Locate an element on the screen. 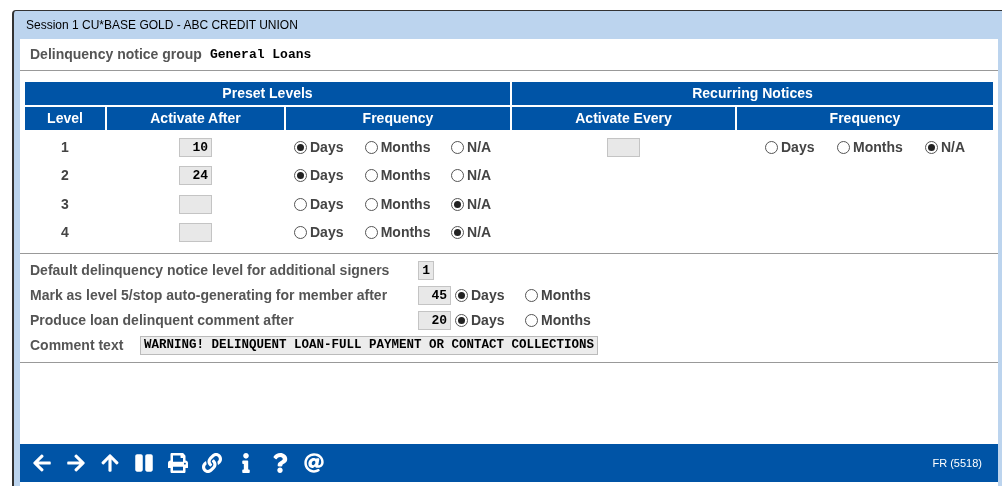  up-icon is located at coordinates (110, 463).